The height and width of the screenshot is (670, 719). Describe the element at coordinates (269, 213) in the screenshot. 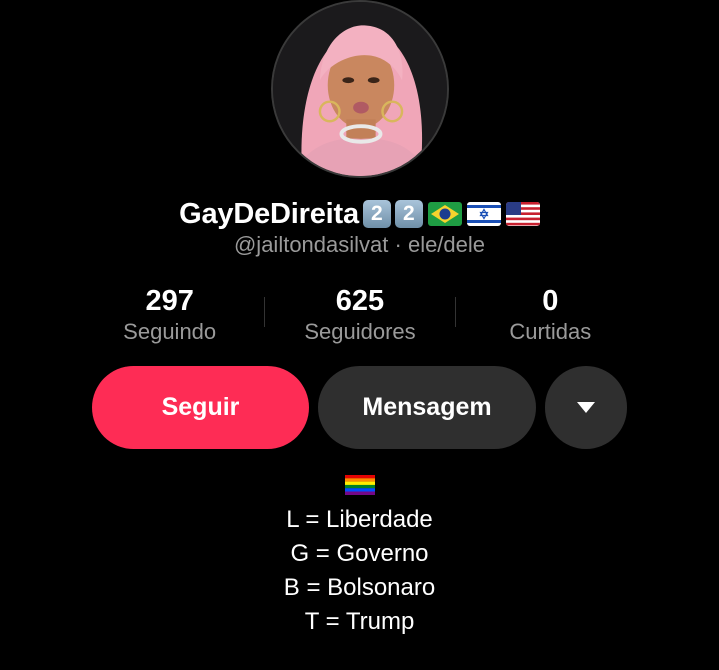

I see `display-name: GayDeDireita` at that location.